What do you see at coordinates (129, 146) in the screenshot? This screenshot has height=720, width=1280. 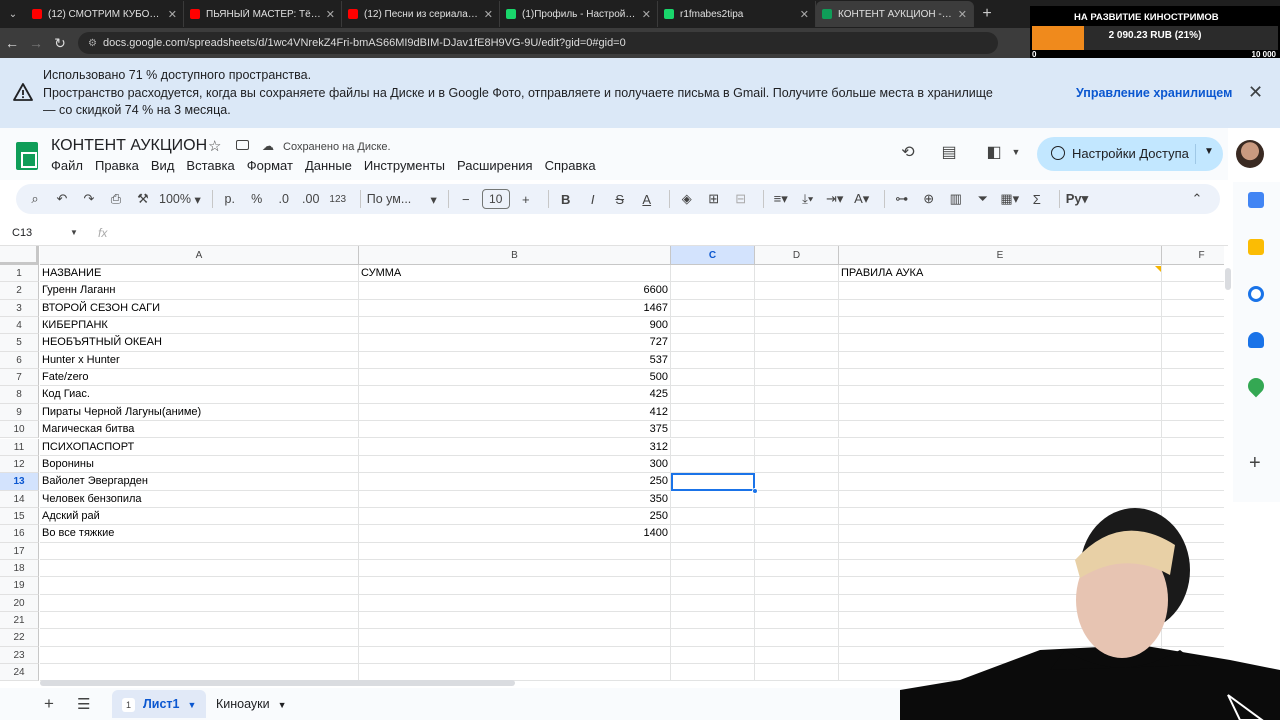 I see `doc-title: КОНТЕНТ АУКЦИОН` at bounding box center [129, 146].